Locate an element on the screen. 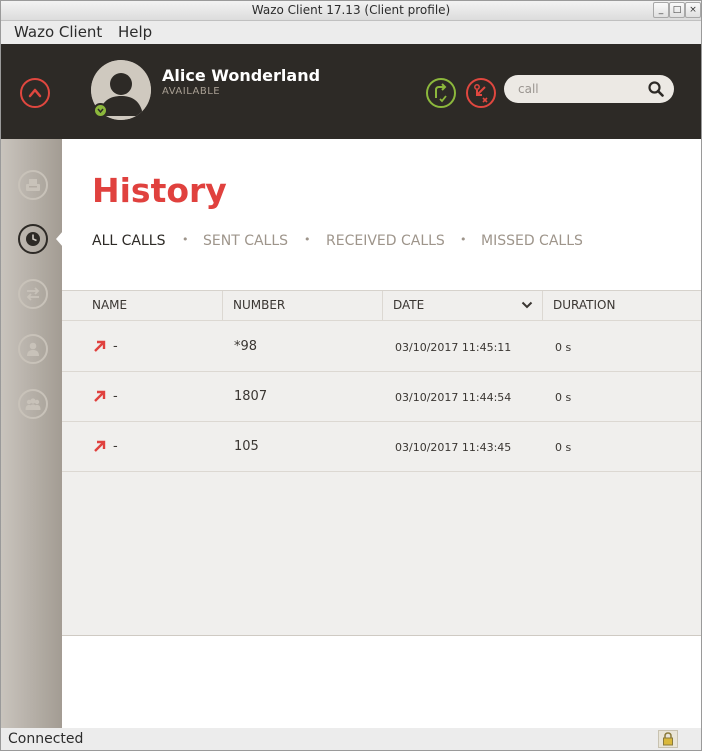  minimize-button: _ is located at coordinates (661, 10).